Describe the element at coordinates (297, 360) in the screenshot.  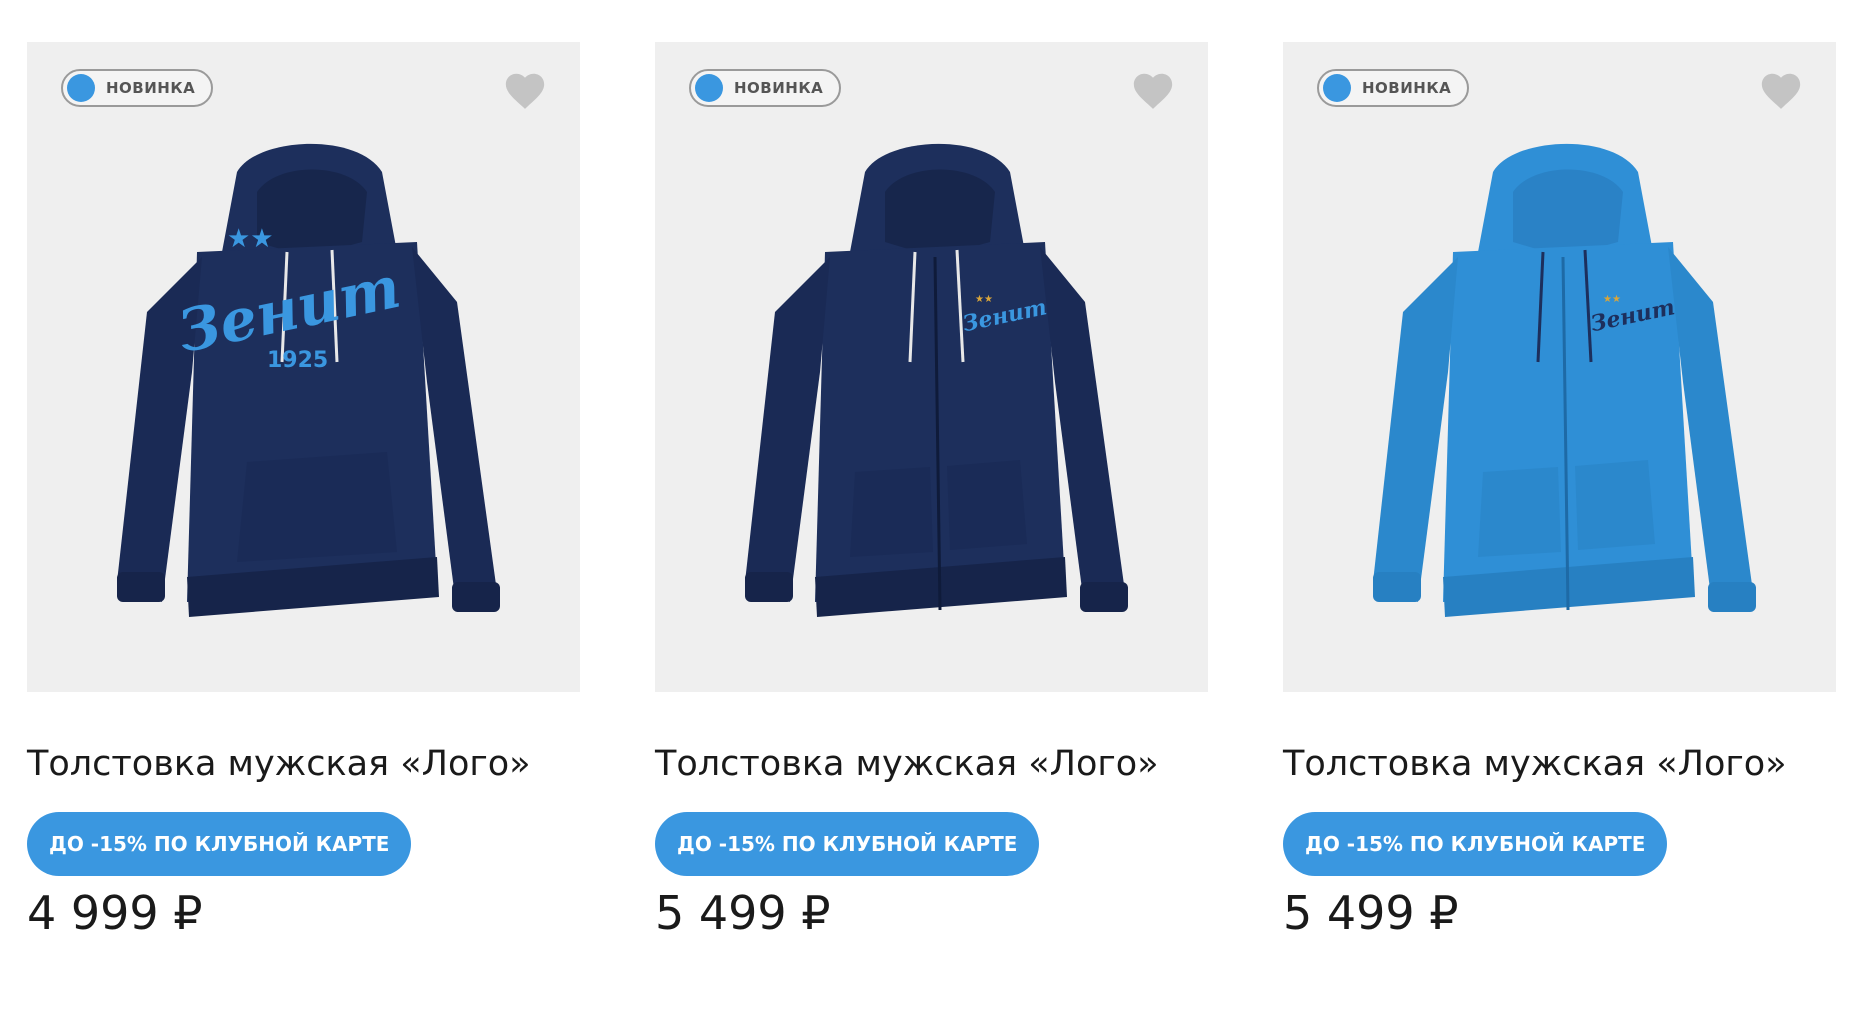
I see `svg-text: 1925` at that location.